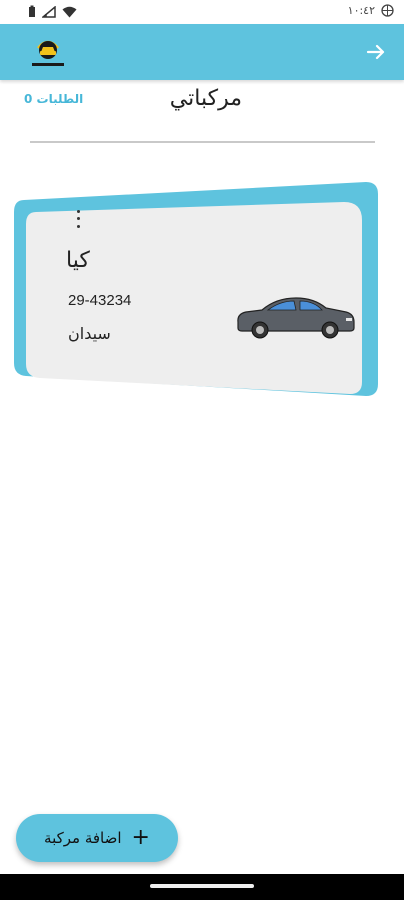  What do you see at coordinates (32, 11) in the screenshot?
I see `battery-icon` at bounding box center [32, 11].